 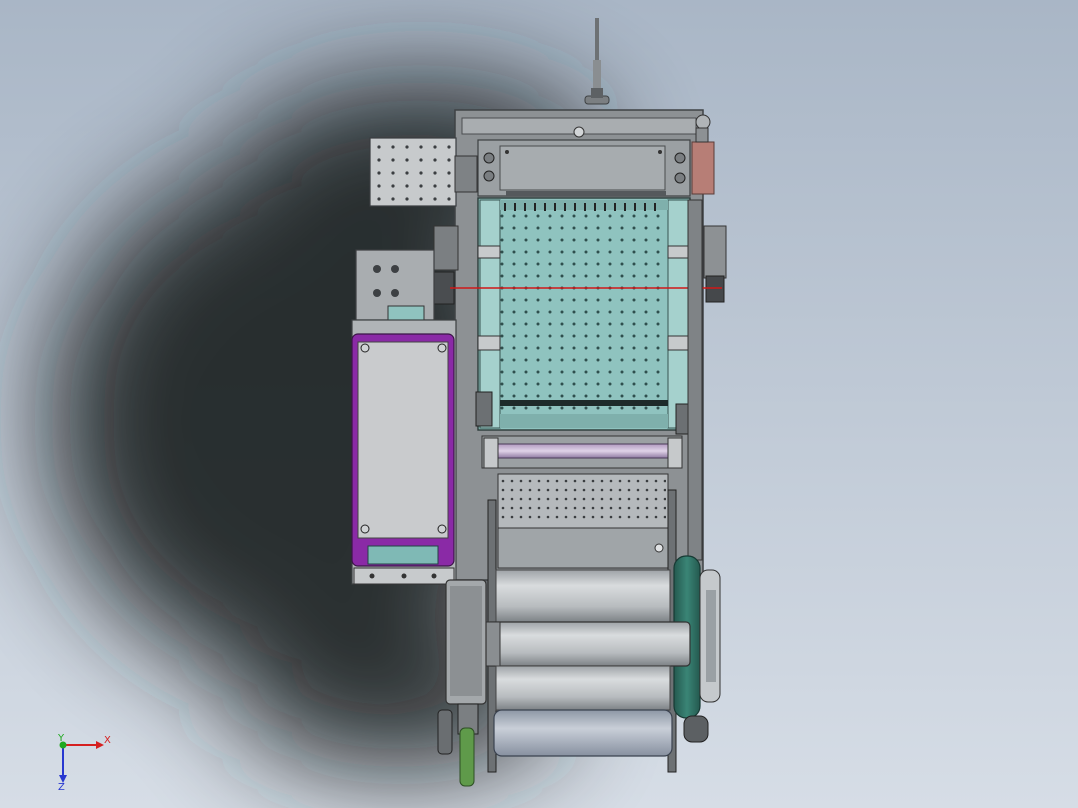 I want to click on pinch-roller, so click(x=588, y=644).